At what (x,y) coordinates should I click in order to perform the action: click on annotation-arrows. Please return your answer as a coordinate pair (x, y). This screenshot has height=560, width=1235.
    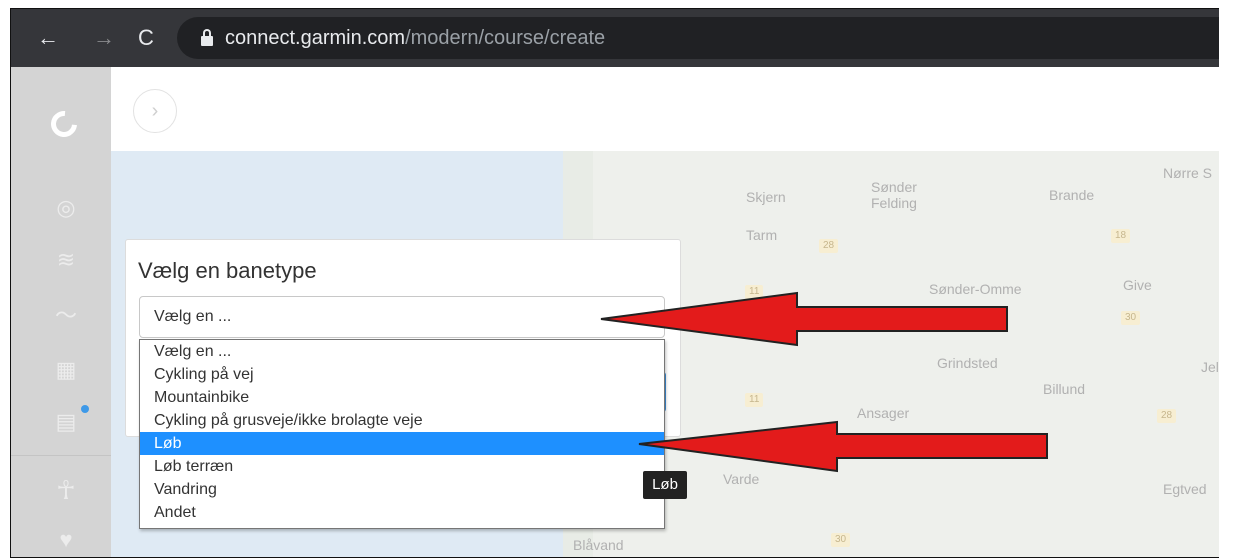
    Looking at the image, I should click on (824, 382).